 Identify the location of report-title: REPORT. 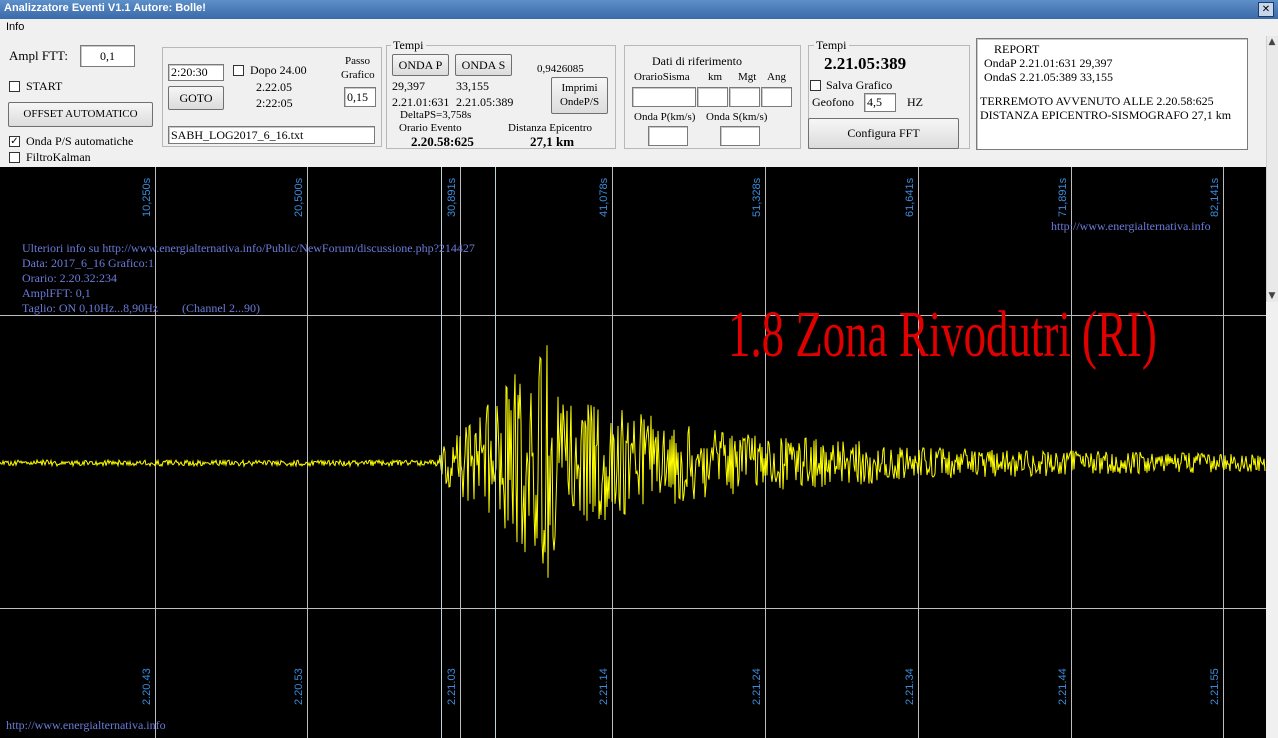
(1017, 49).